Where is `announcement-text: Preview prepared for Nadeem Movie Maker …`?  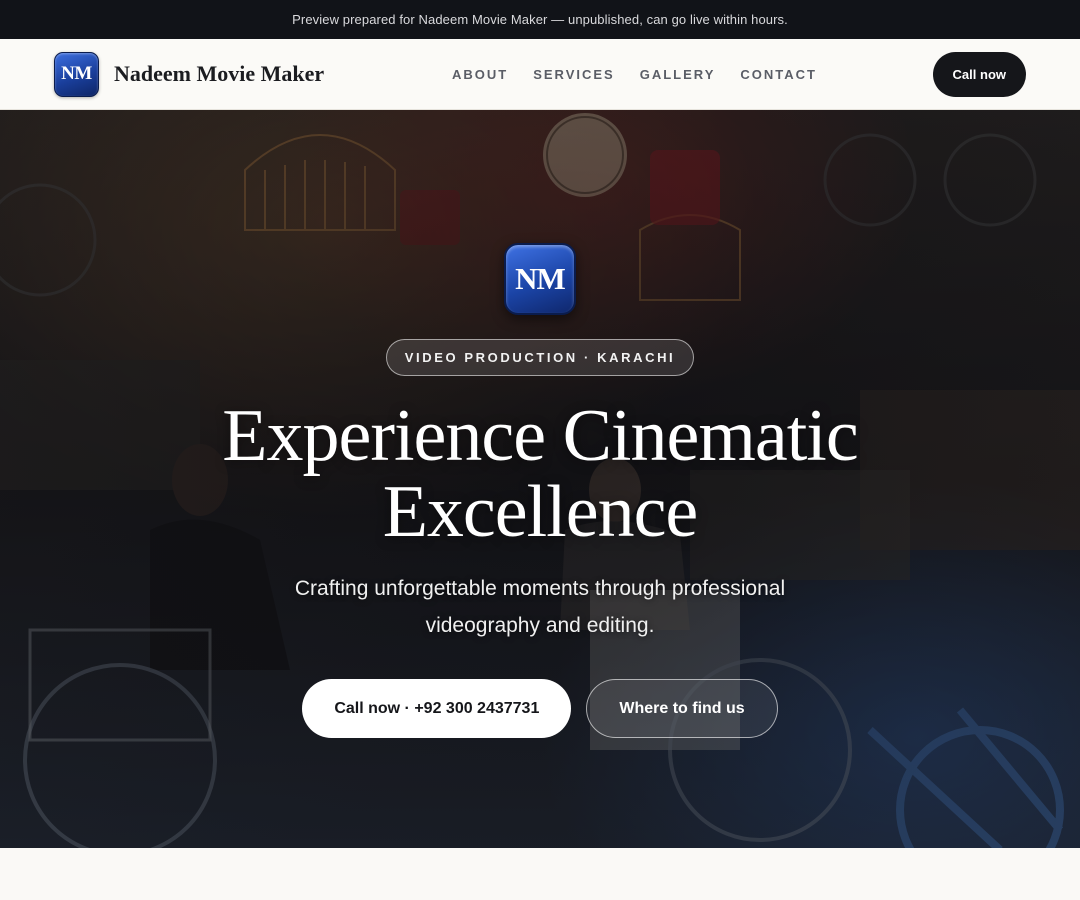 announcement-text: Preview prepared for Nadeem Movie Maker … is located at coordinates (540, 19).